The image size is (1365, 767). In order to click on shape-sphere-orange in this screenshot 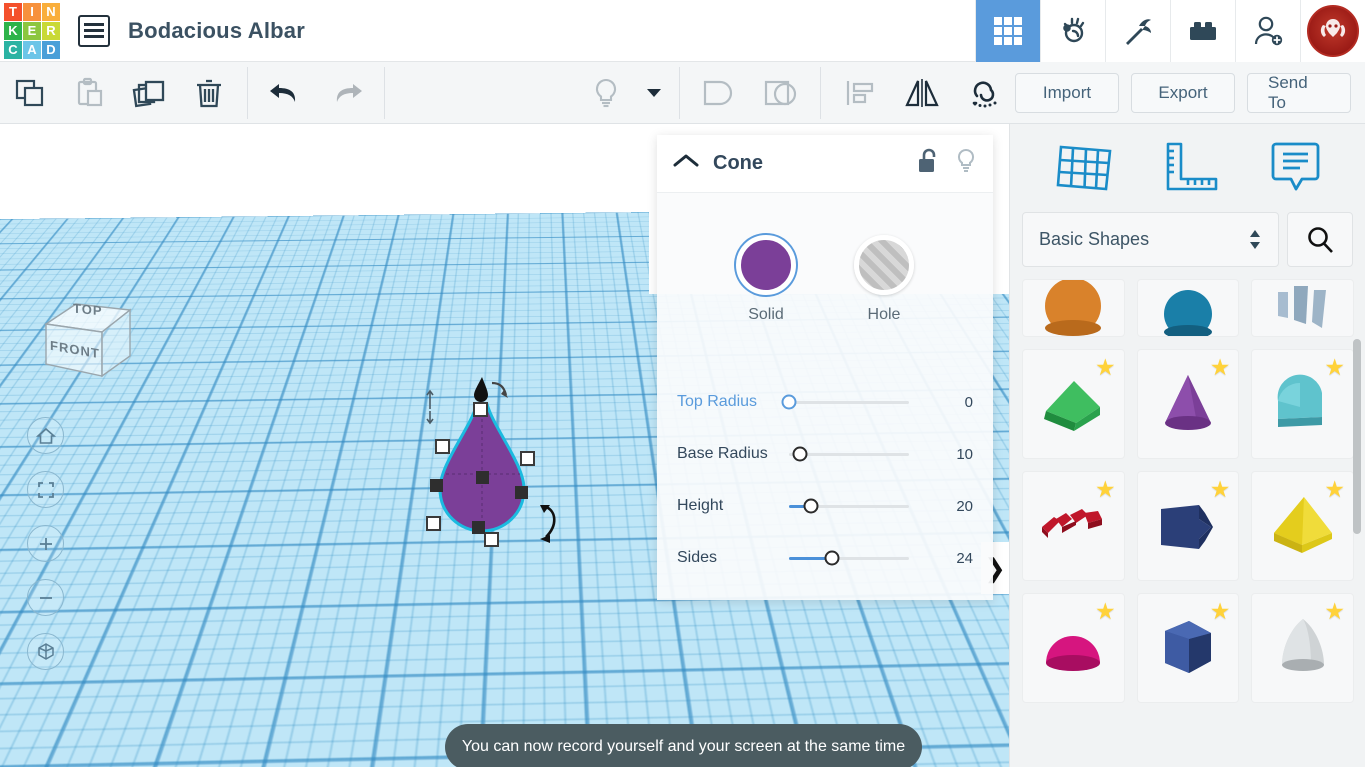, I will do `click(1073, 308)`.